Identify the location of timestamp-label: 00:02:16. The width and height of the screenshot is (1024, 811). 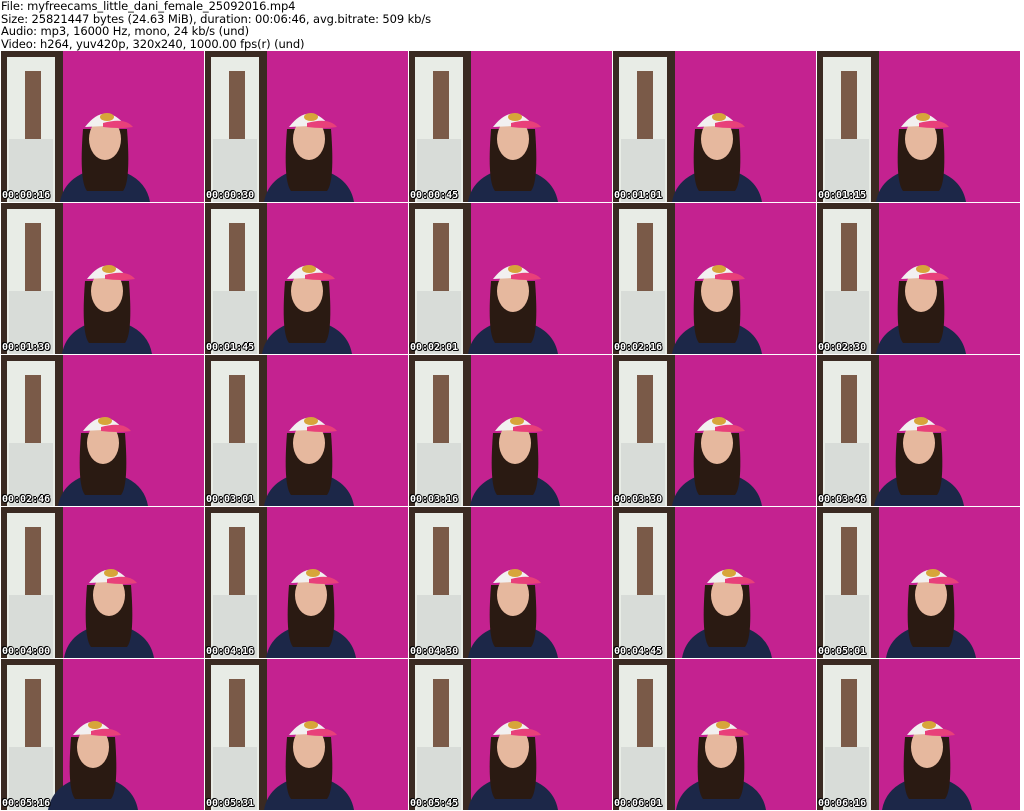
(638, 347).